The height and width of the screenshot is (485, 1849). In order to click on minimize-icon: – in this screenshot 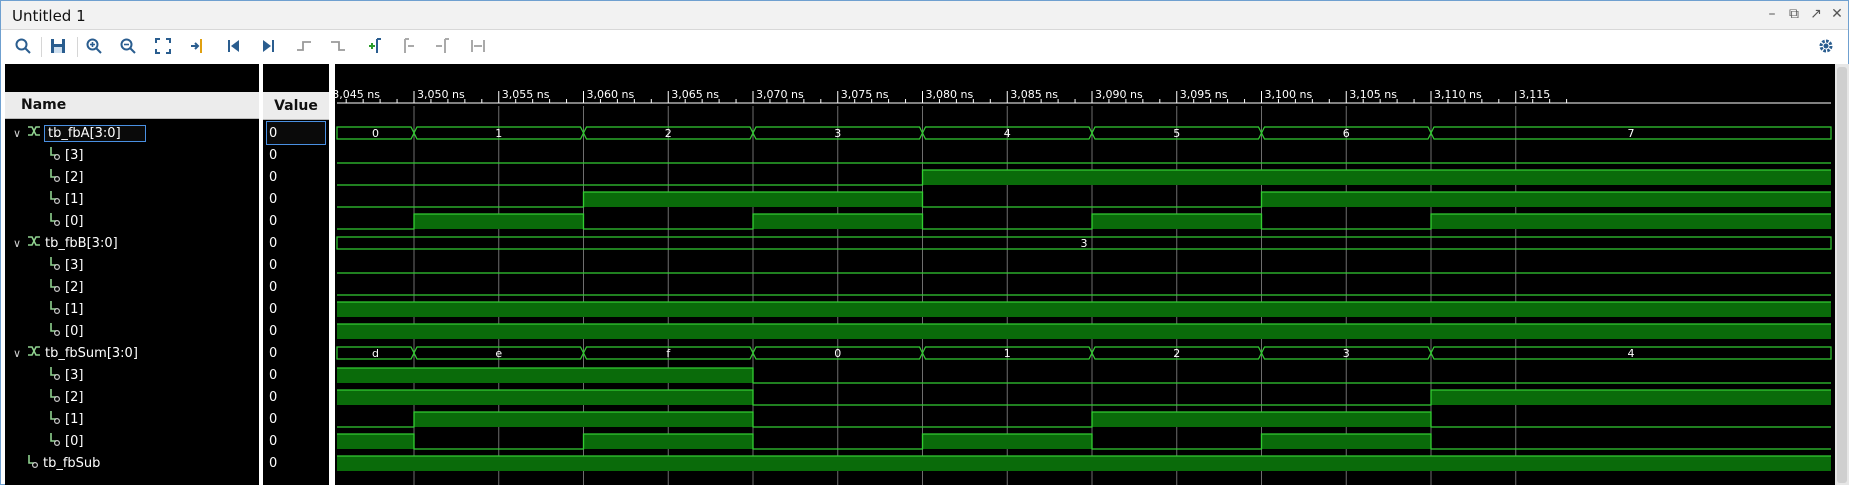, I will do `click(1772, 14)`.